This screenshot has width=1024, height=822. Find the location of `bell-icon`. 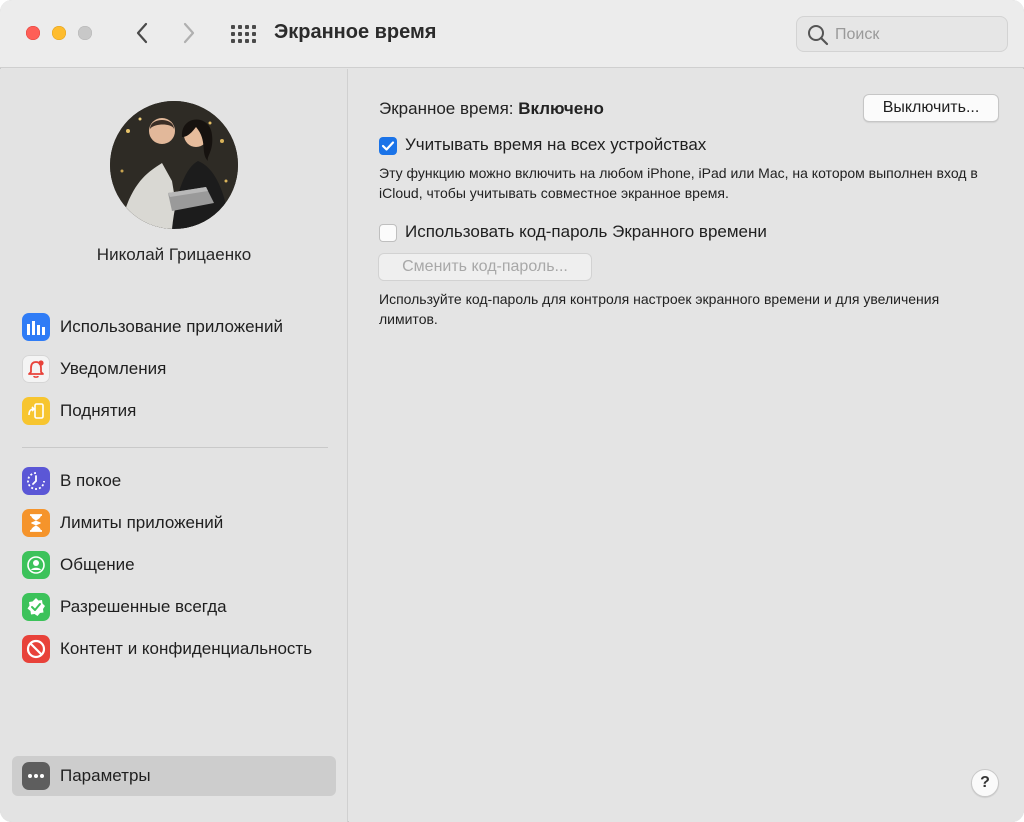

bell-icon is located at coordinates (36, 369).